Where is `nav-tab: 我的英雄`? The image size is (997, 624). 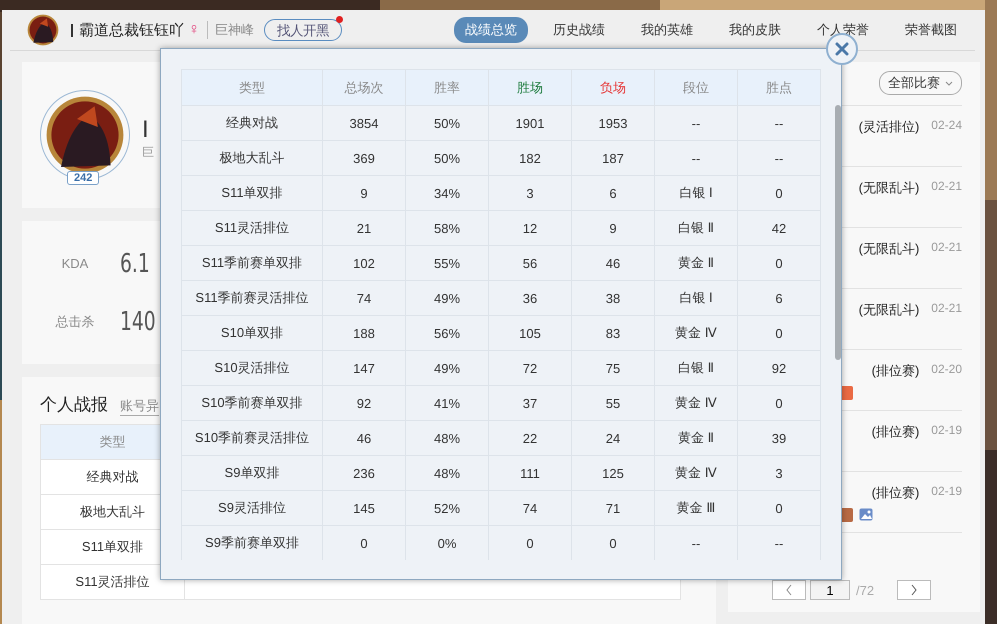
nav-tab: 我的英雄 is located at coordinates (667, 30).